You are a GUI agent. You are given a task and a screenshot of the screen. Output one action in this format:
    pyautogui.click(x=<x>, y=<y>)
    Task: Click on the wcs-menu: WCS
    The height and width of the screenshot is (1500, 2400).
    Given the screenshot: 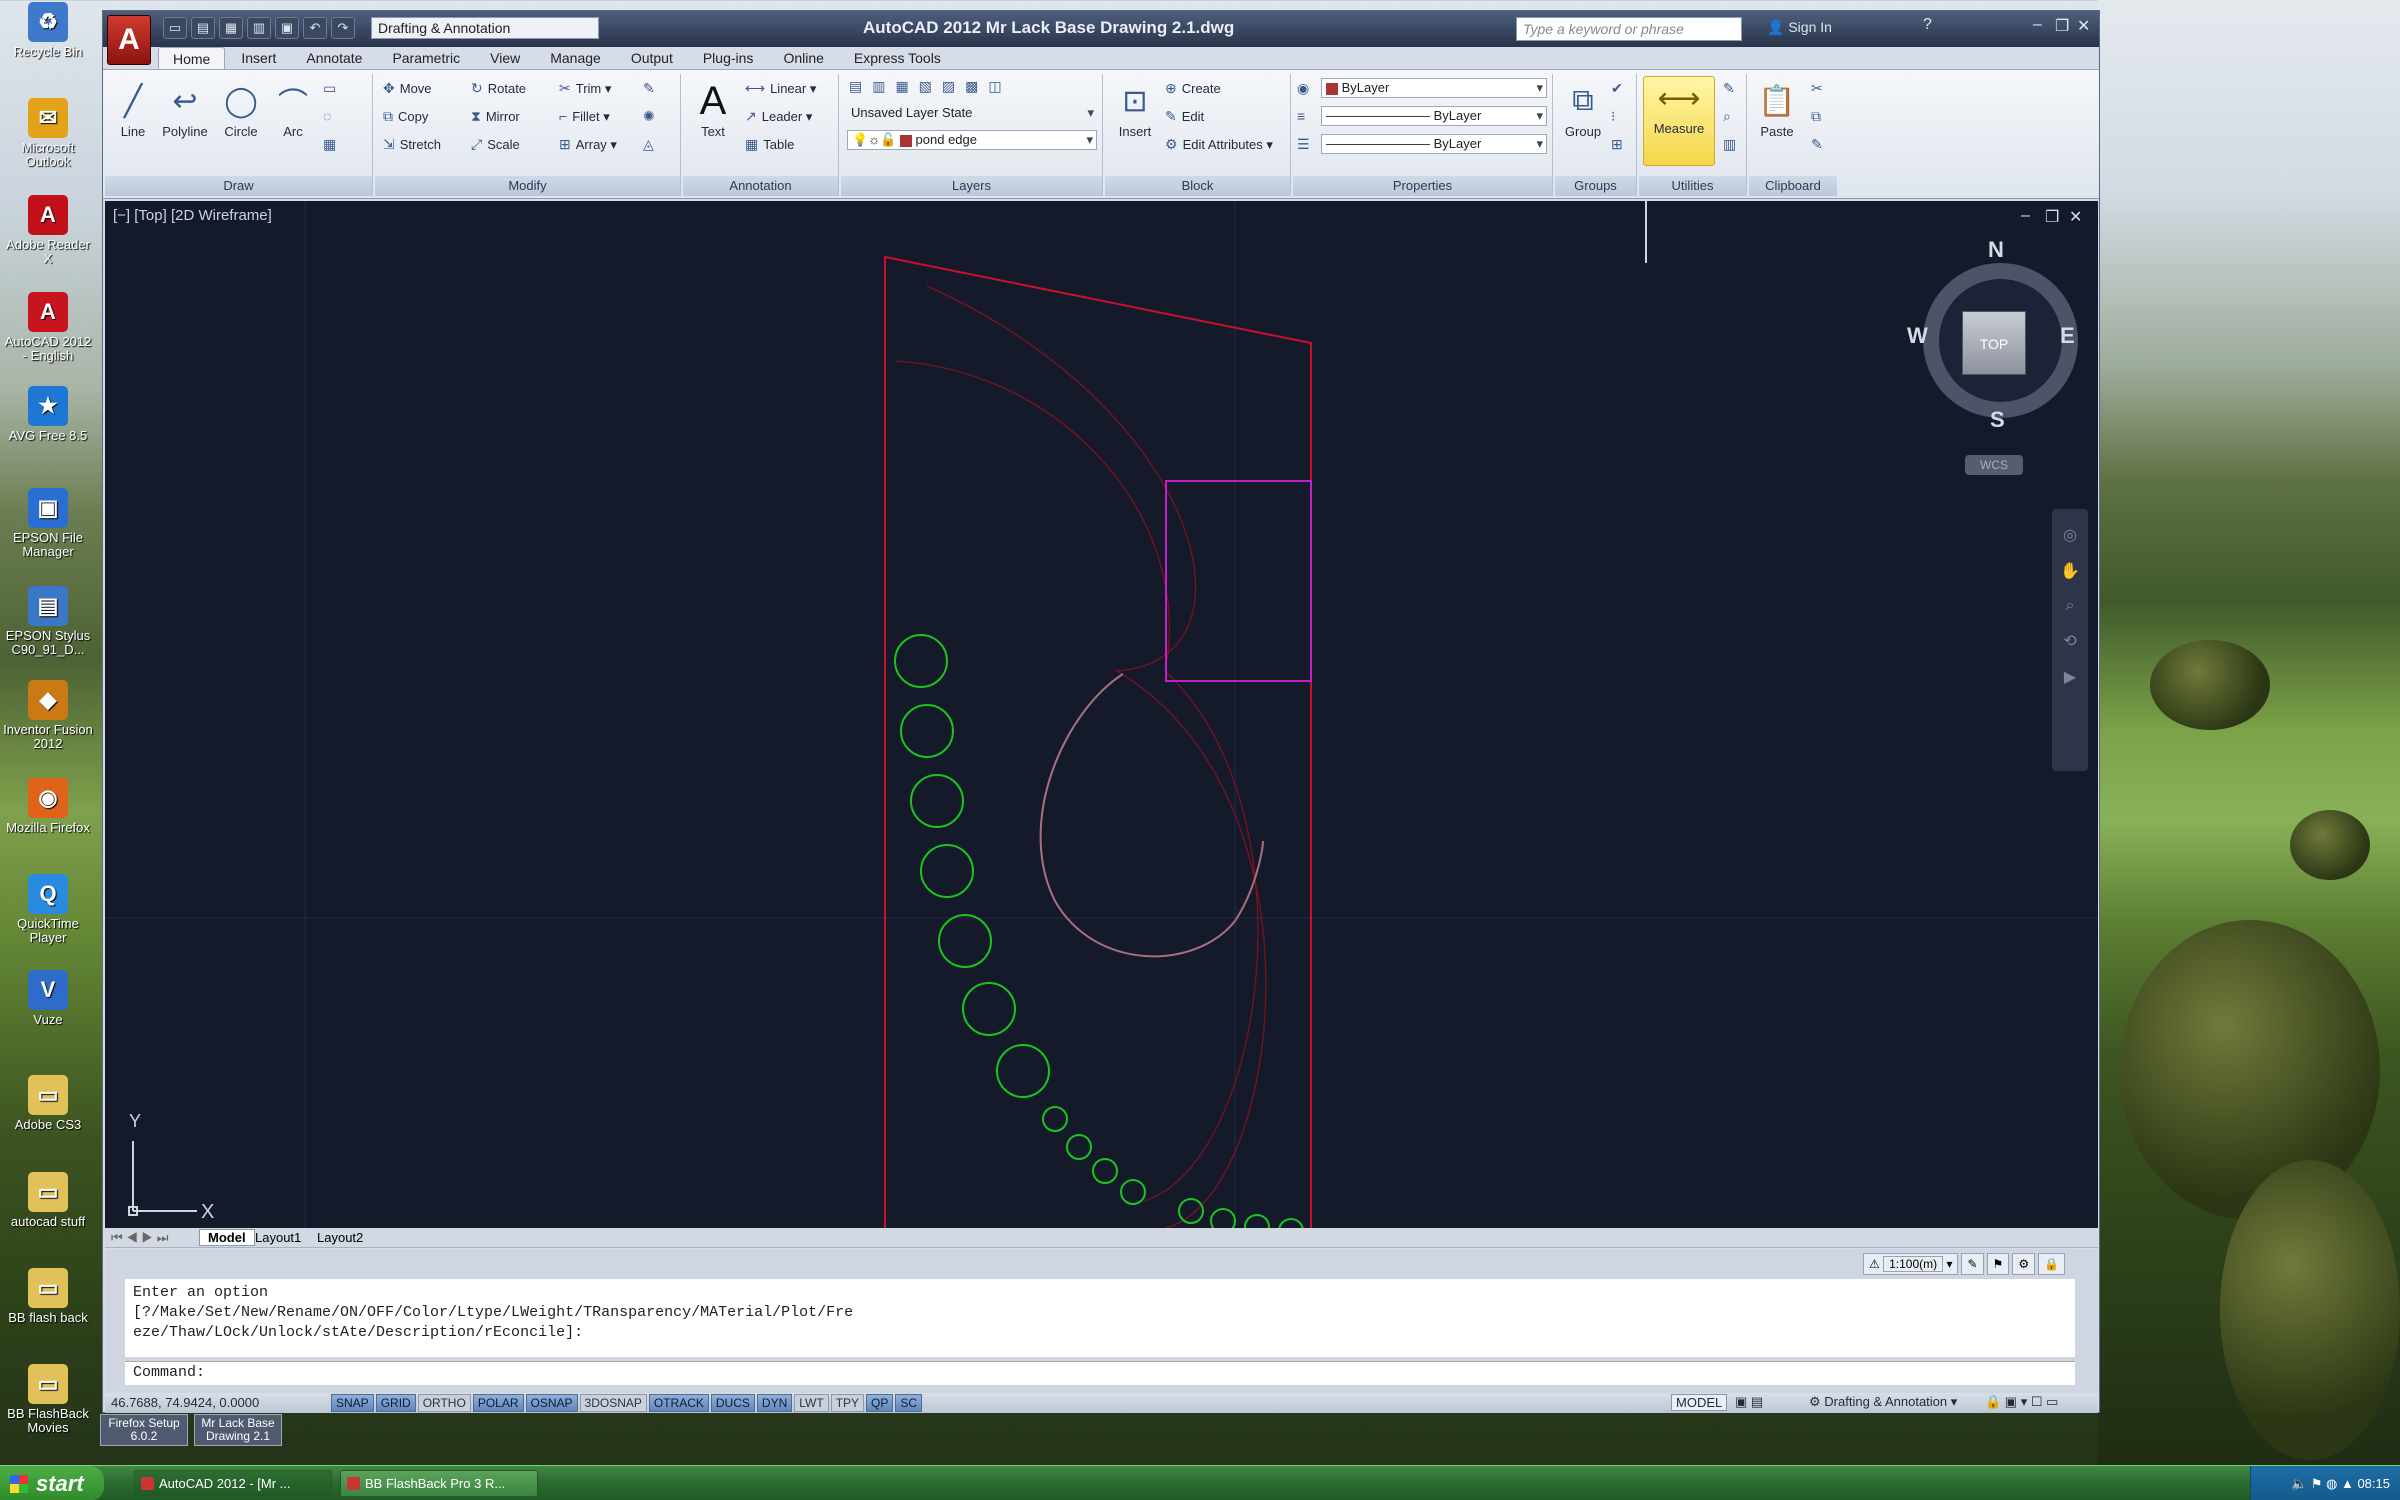 What is the action you would take?
    pyautogui.click(x=1994, y=465)
    